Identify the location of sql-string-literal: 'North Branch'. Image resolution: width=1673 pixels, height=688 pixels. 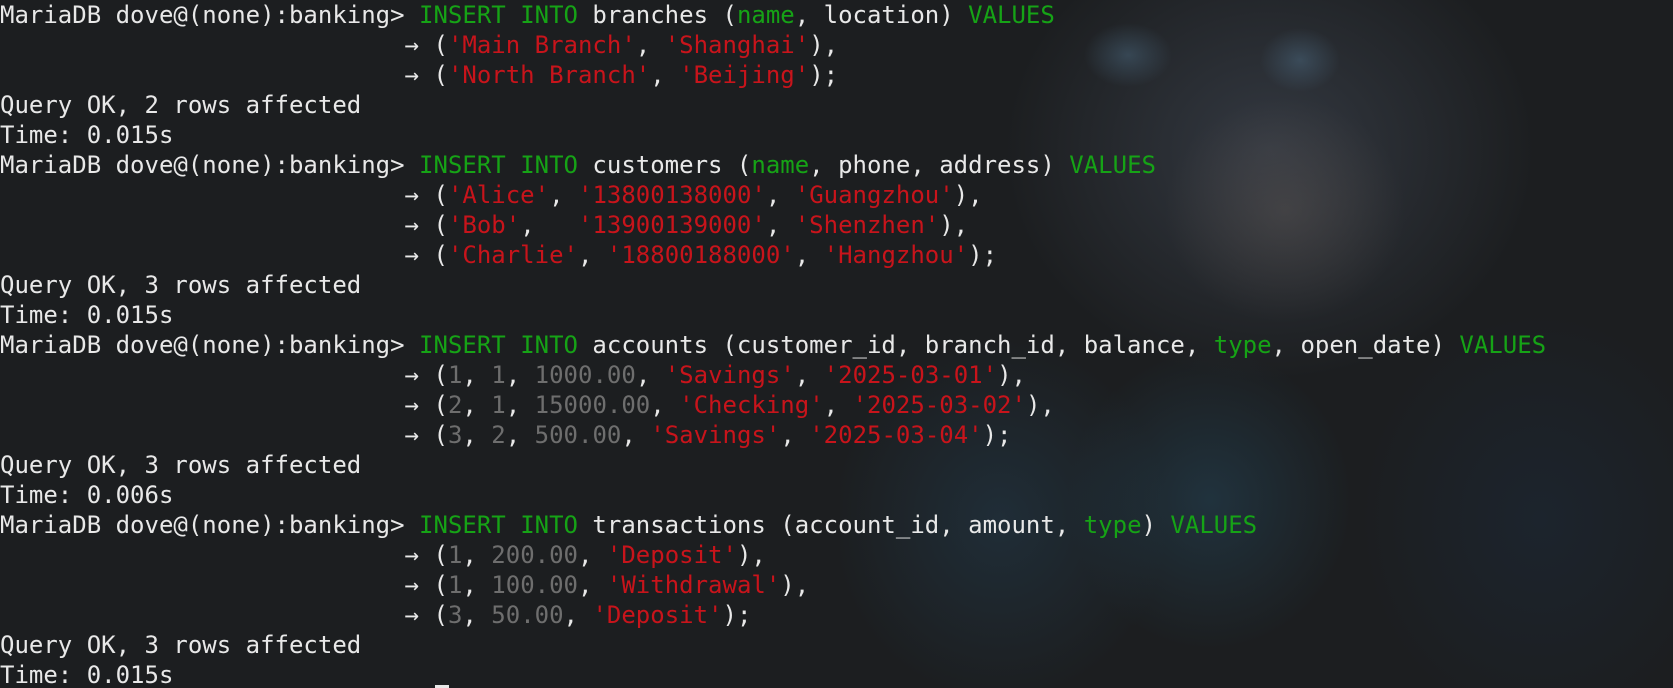
(549, 75).